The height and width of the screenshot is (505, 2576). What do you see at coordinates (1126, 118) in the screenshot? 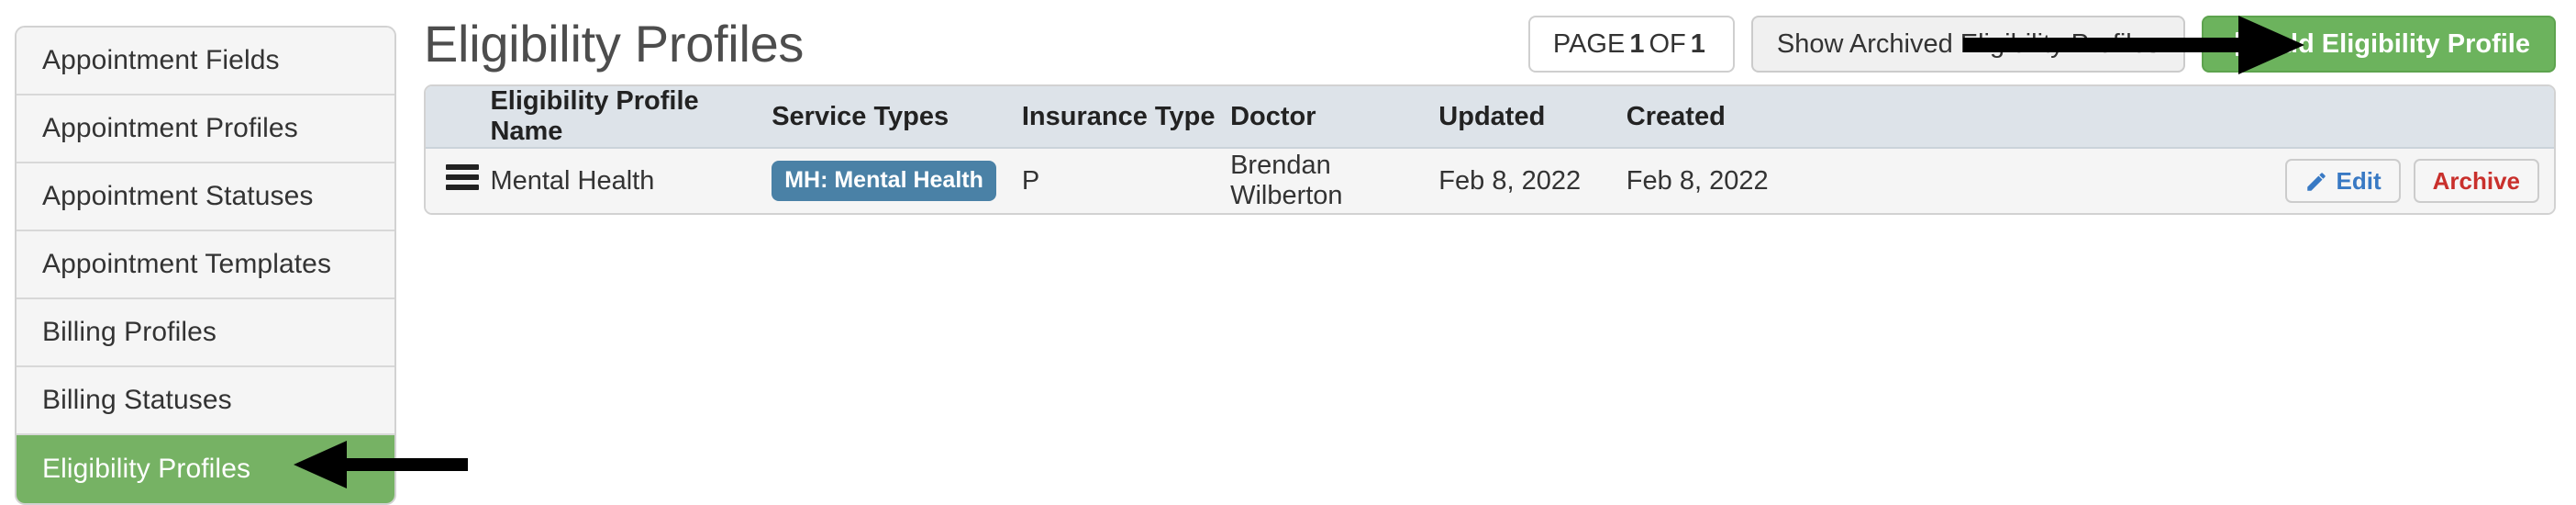
I see `column-header-insurance-type: Insurance Type` at bounding box center [1126, 118].